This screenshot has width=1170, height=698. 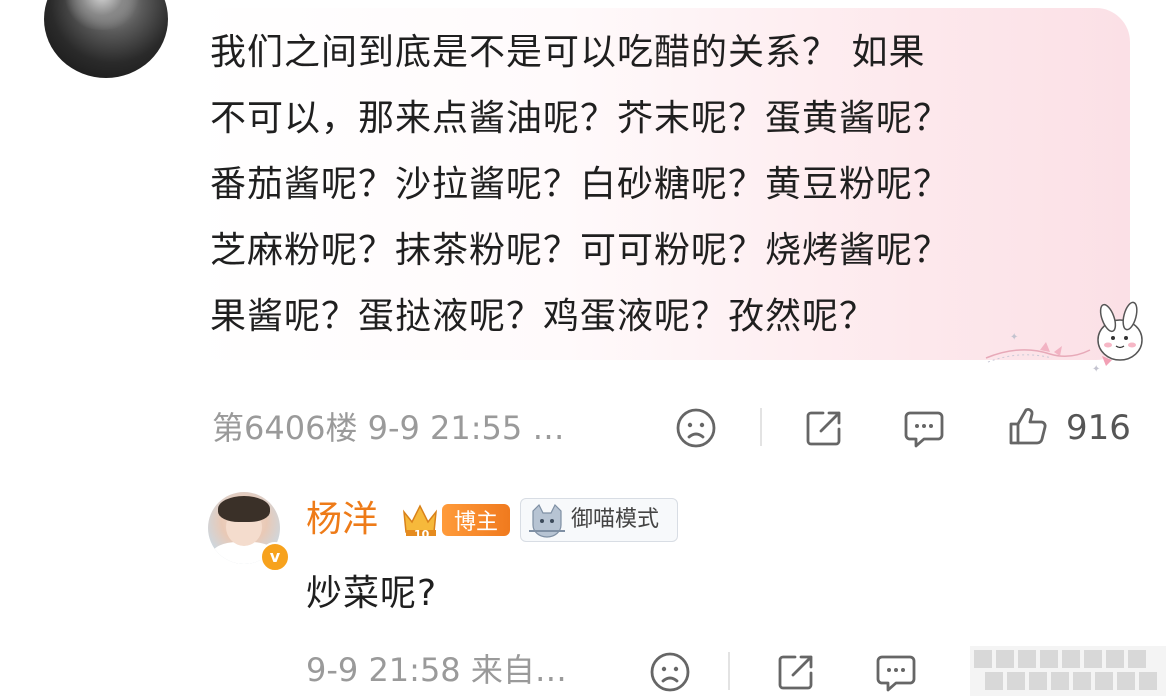 I want to click on bunny-ribbon-decoration: ✦ ✦, so click(x=1064, y=338).